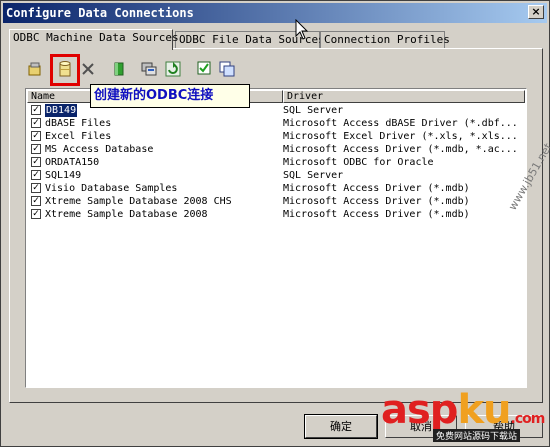 This screenshot has height=447, width=550. Describe the element at coordinates (302, 29) in the screenshot. I see `mouse-cursor-icon` at that location.